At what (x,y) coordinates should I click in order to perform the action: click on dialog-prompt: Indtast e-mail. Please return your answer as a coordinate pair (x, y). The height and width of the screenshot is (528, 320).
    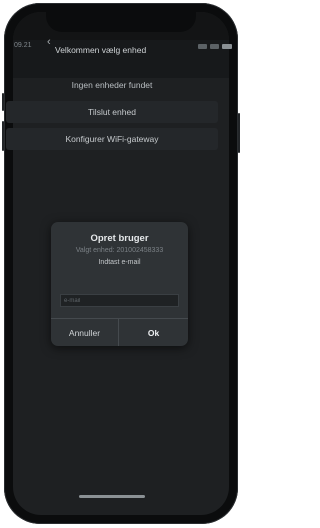
    Looking at the image, I should click on (119, 262).